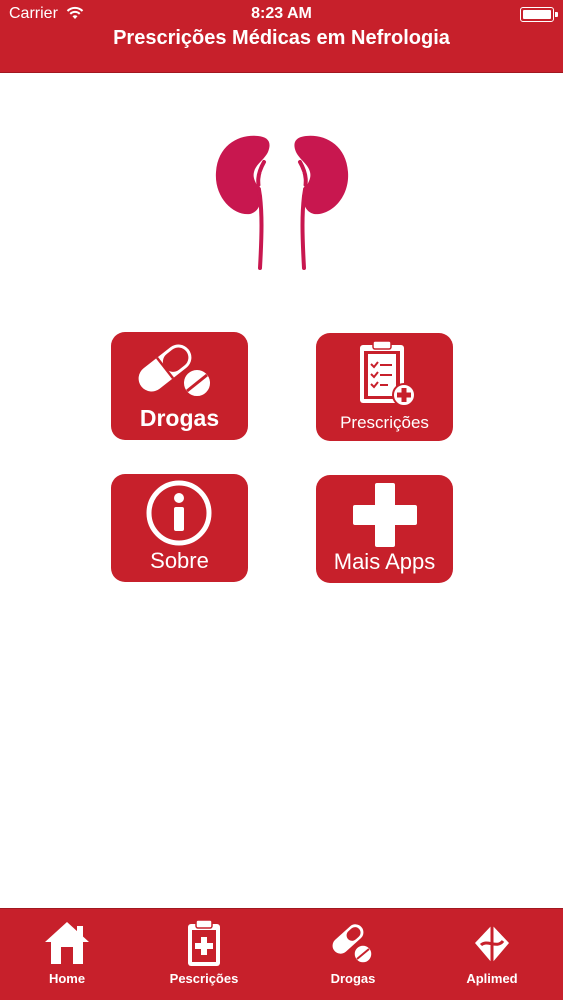 The image size is (563, 1000). What do you see at coordinates (281, 954) in the screenshot?
I see `tab-bar: Home Pescrições Drogas Aplimed` at bounding box center [281, 954].